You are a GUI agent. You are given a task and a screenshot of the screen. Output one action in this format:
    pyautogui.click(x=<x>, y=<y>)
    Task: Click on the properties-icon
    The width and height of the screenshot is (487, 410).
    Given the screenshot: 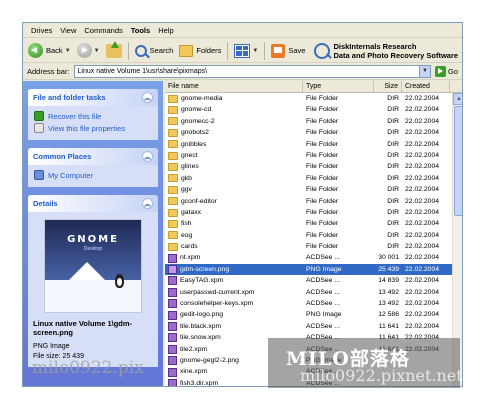 What is the action you would take?
    pyautogui.click(x=39, y=128)
    